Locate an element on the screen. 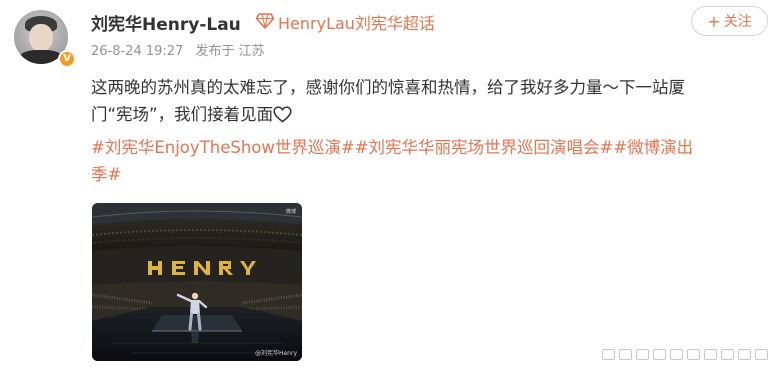 This screenshot has height=375, width=779. avatar-shirt is located at coordinates (41, 57).